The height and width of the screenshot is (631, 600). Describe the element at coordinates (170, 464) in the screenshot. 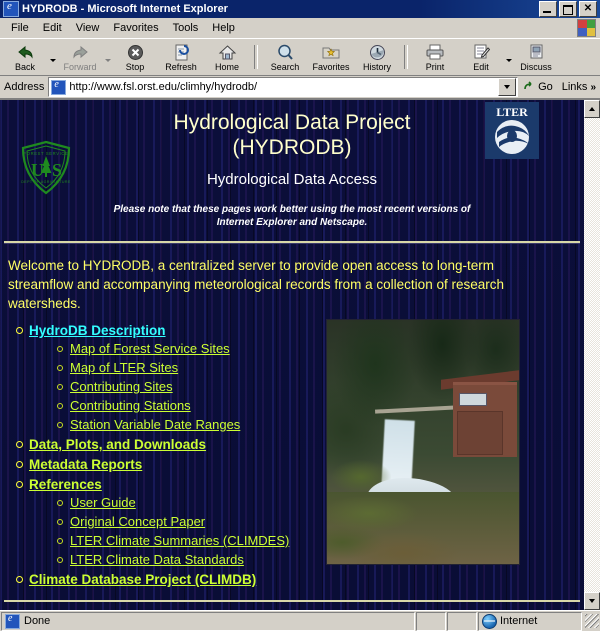

I see `list-item: Metadata Reports` at that location.